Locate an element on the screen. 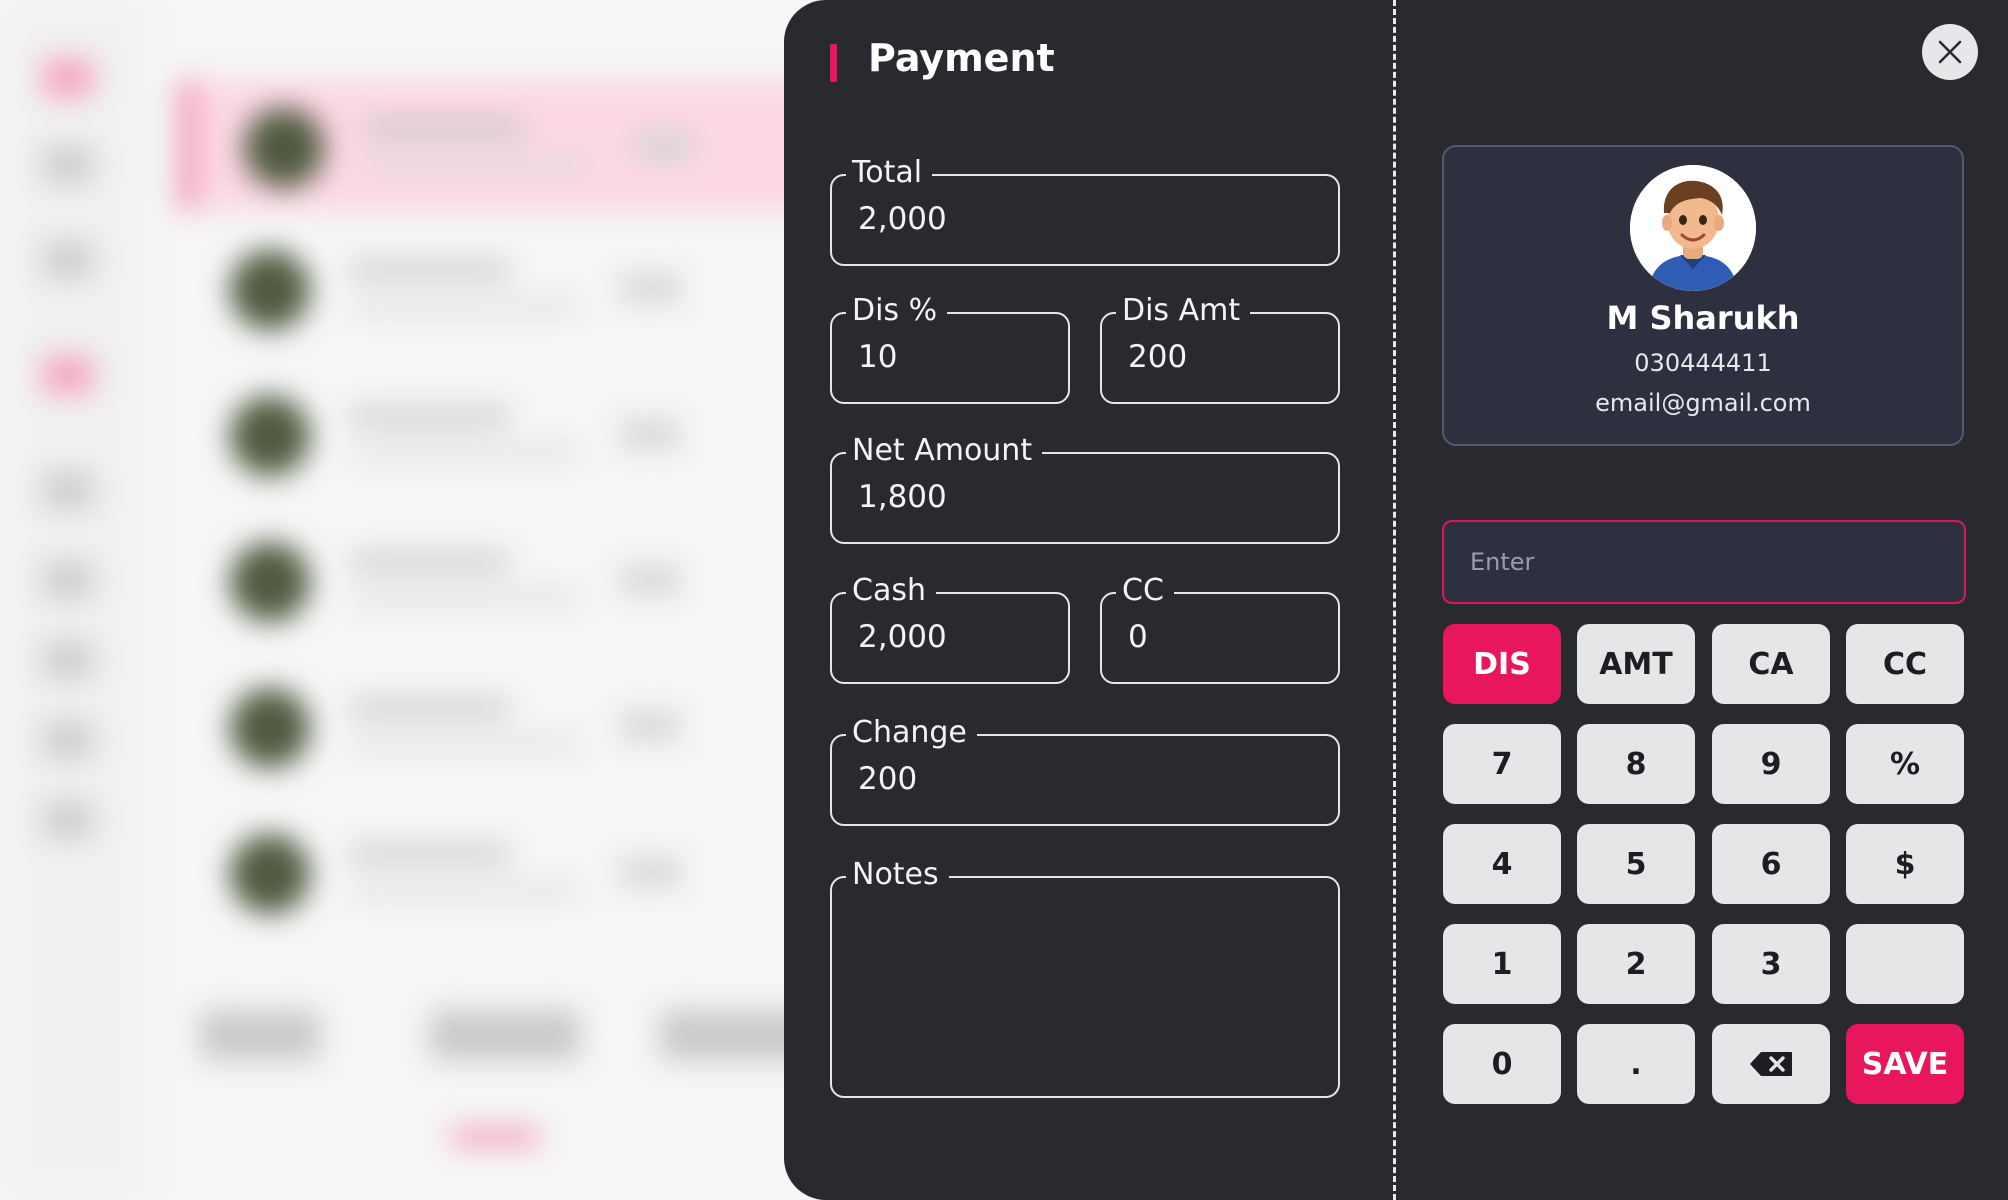 This screenshot has width=2008, height=1200. cc-label: CC is located at coordinates (1145, 591).